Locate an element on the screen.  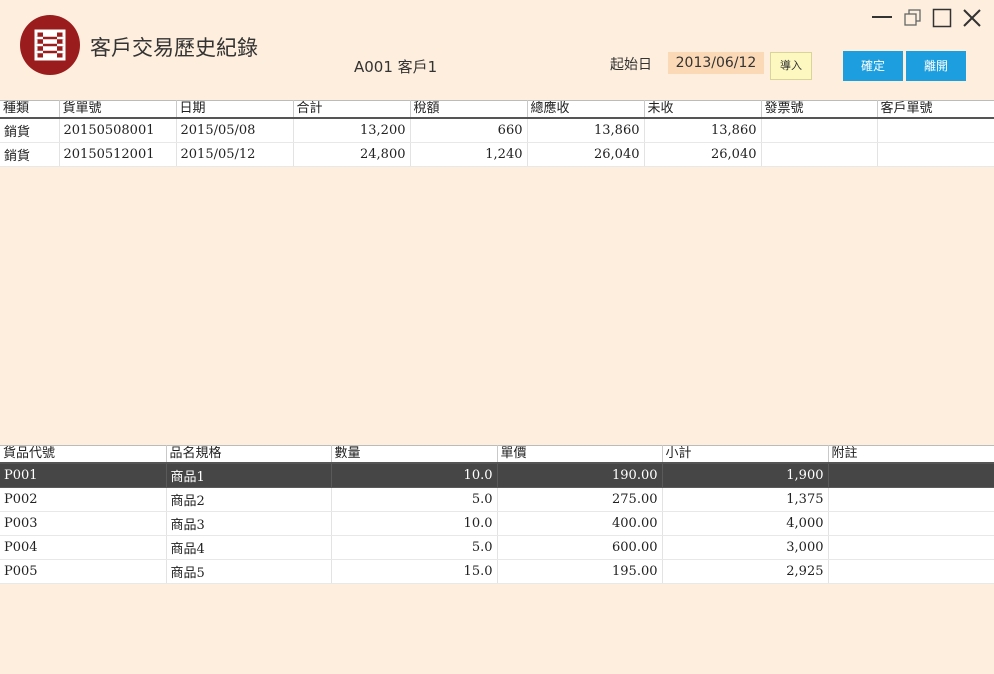
table-cell: 15.0 is located at coordinates (414, 571).